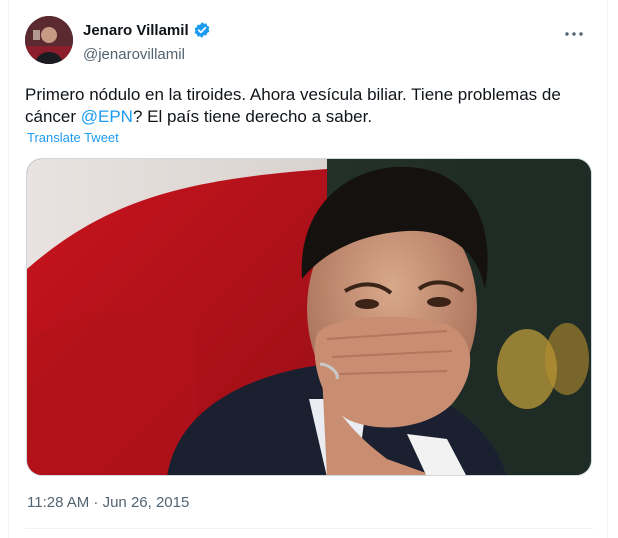 This screenshot has width=618, height=538. Describe the element at coordinates (136, 30) in the screenshot. I see `display-name: Jenaro Villamil` at that location.